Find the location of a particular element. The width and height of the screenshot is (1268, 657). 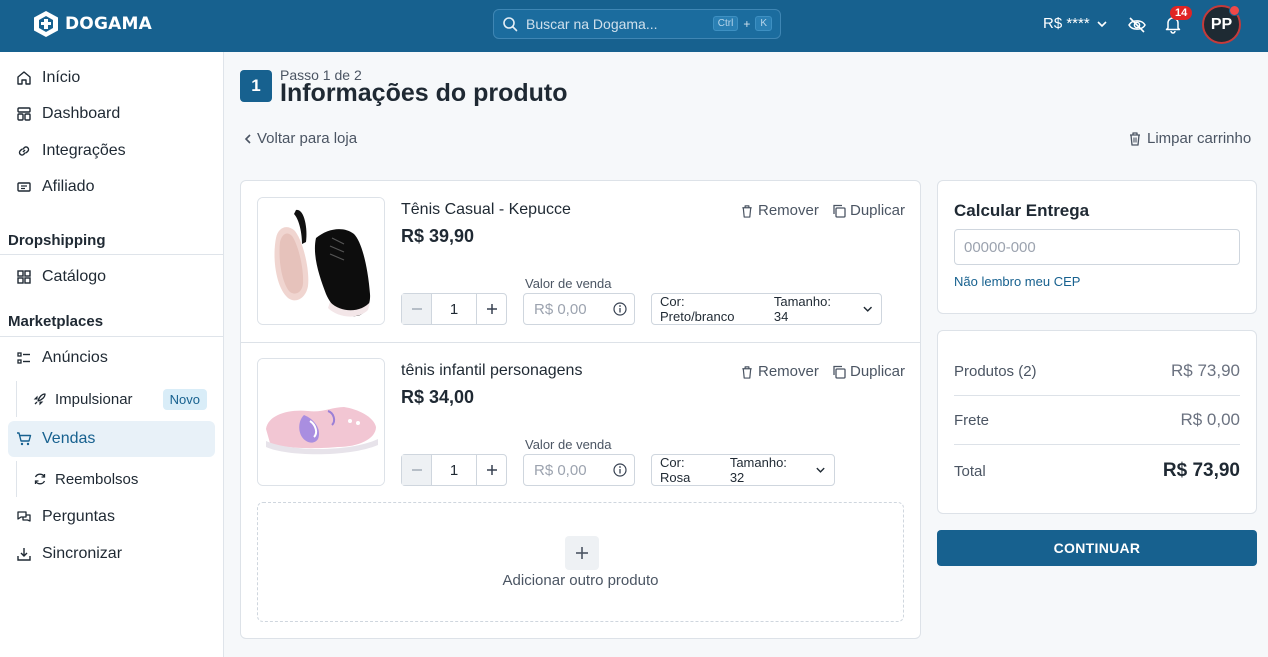

copy-icon is located at coordinates (839, 372).